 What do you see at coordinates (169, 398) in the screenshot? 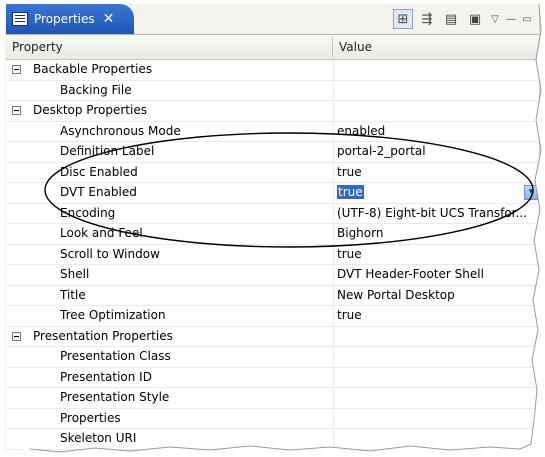
I see `property-name-cell: Presentation Style` at bounding box center [169, 398].